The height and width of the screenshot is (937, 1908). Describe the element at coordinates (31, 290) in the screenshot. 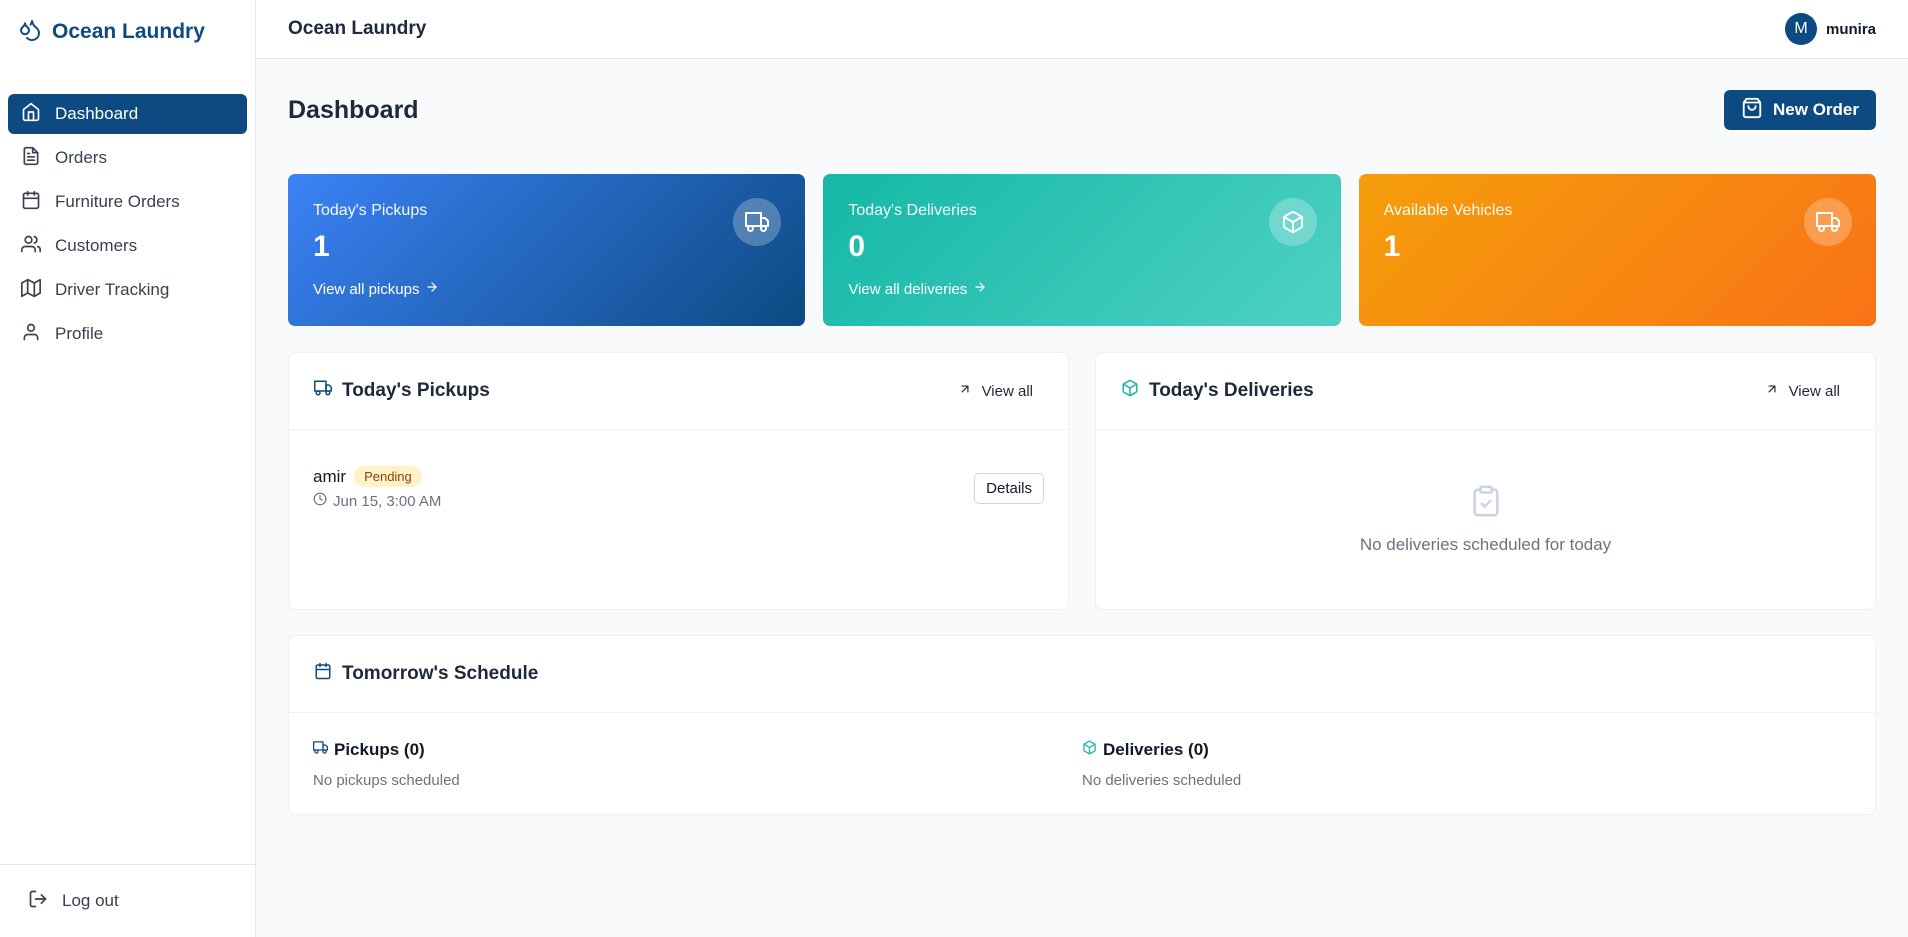

I see `map-icon` at that location.